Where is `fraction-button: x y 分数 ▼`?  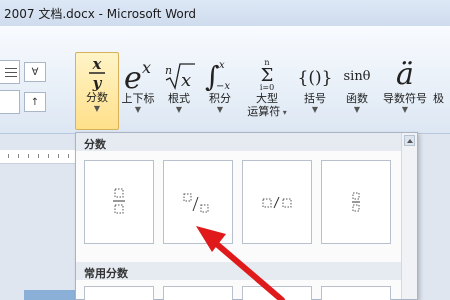 fraction-button: x y 分数 ▼ is located at coordinates (97, 91).